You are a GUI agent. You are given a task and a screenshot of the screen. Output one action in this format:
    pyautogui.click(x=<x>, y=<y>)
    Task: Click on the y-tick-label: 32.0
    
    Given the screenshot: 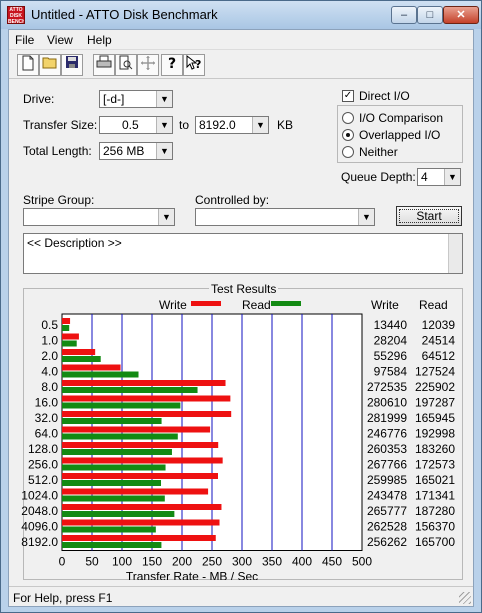 What is the action you would take?
    pyautogui.click(x=47, y=418)
    